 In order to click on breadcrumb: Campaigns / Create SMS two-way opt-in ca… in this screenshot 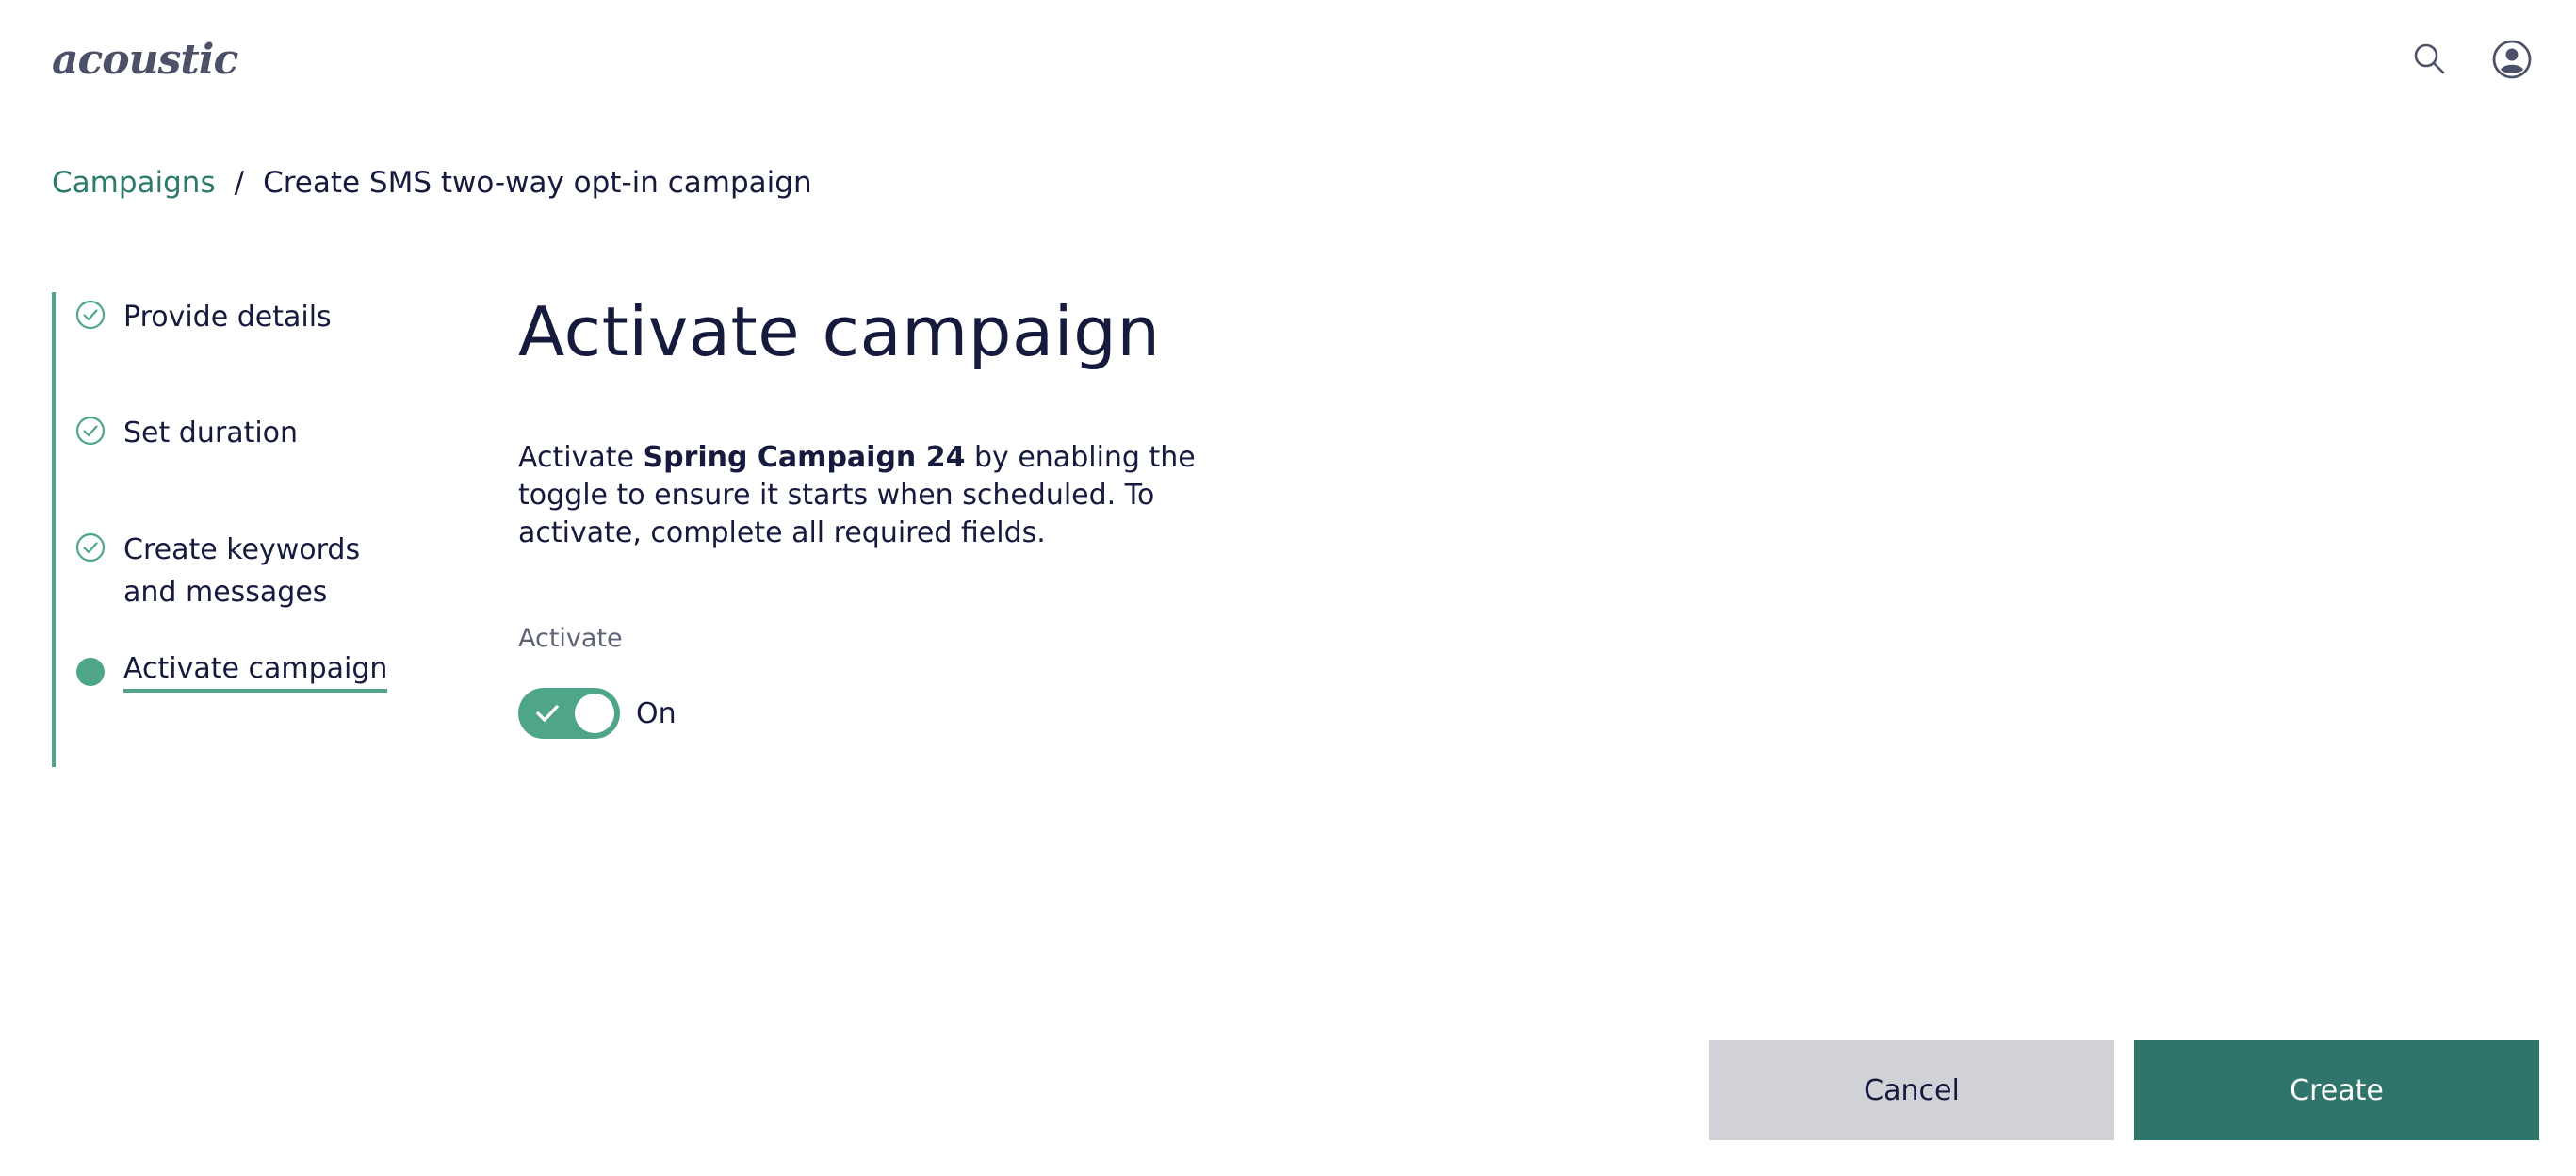, I will do `click(432, 183)`.